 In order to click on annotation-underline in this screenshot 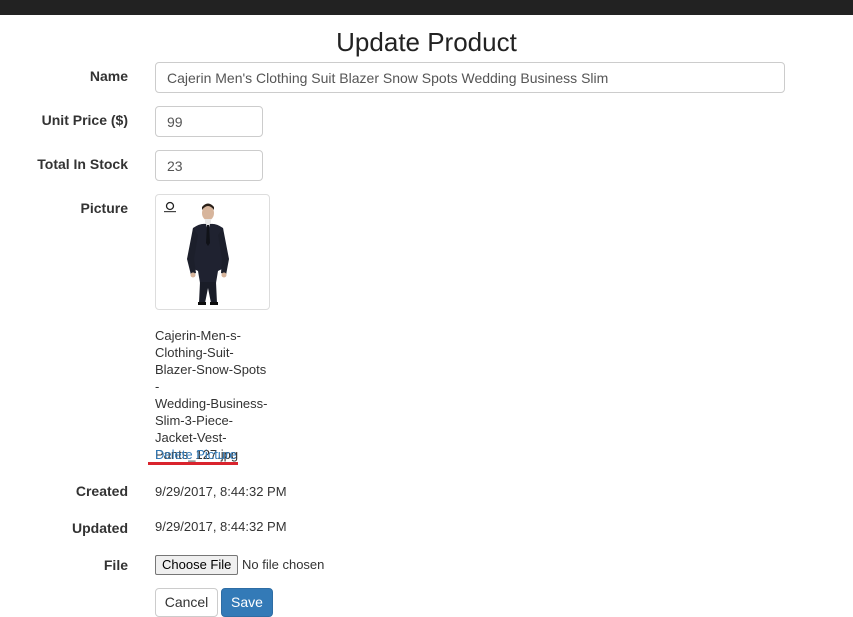, I will do `click(193, 463)`.